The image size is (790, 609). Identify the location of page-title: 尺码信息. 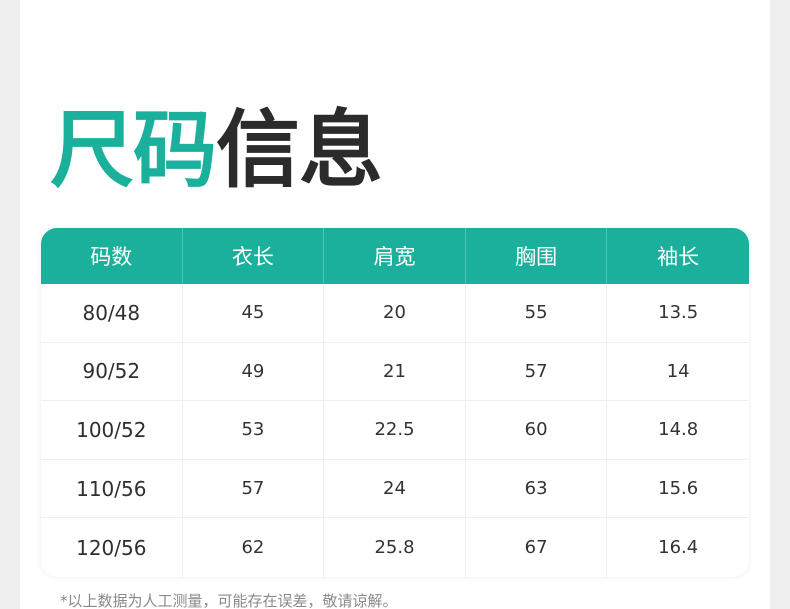
(216, 150).